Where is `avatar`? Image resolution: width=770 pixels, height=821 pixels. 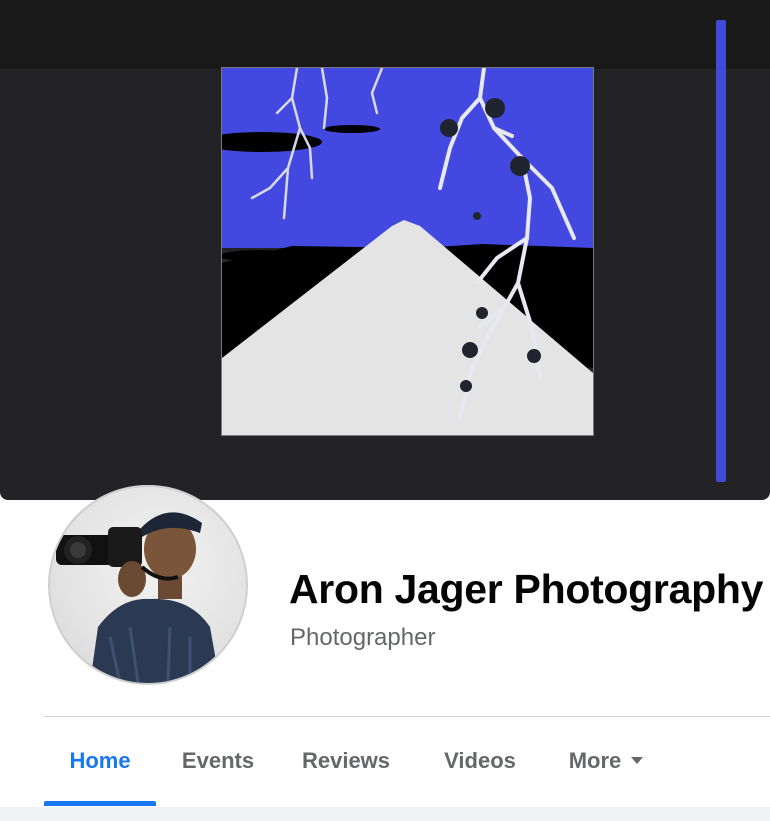
avatar is located at coordinates (148, 585).